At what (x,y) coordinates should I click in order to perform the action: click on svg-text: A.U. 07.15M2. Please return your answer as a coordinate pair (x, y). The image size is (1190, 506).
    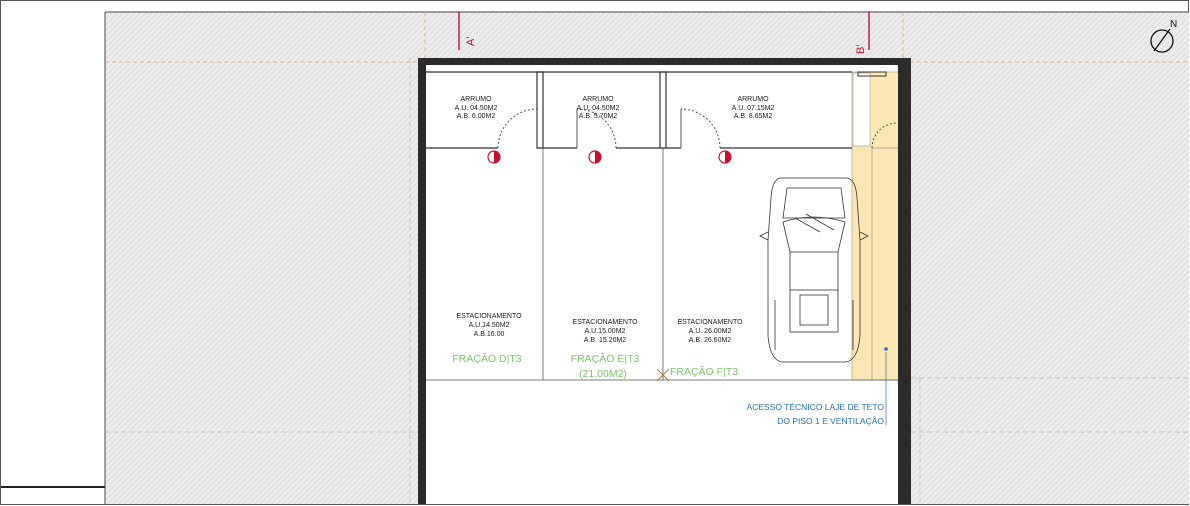
    Looking at the image, I should click on (753, 108).